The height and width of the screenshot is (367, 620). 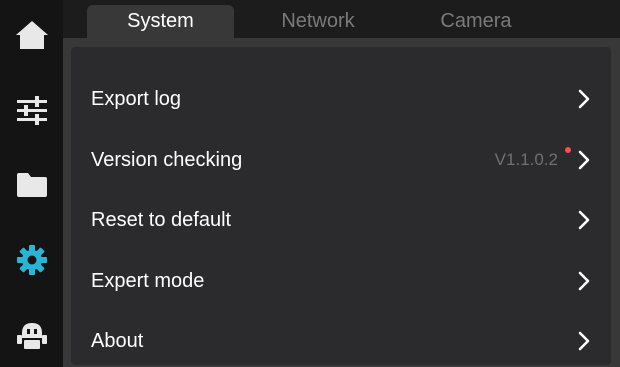 I want to click on row-label: Expert mode, so click(x=148, y=280).